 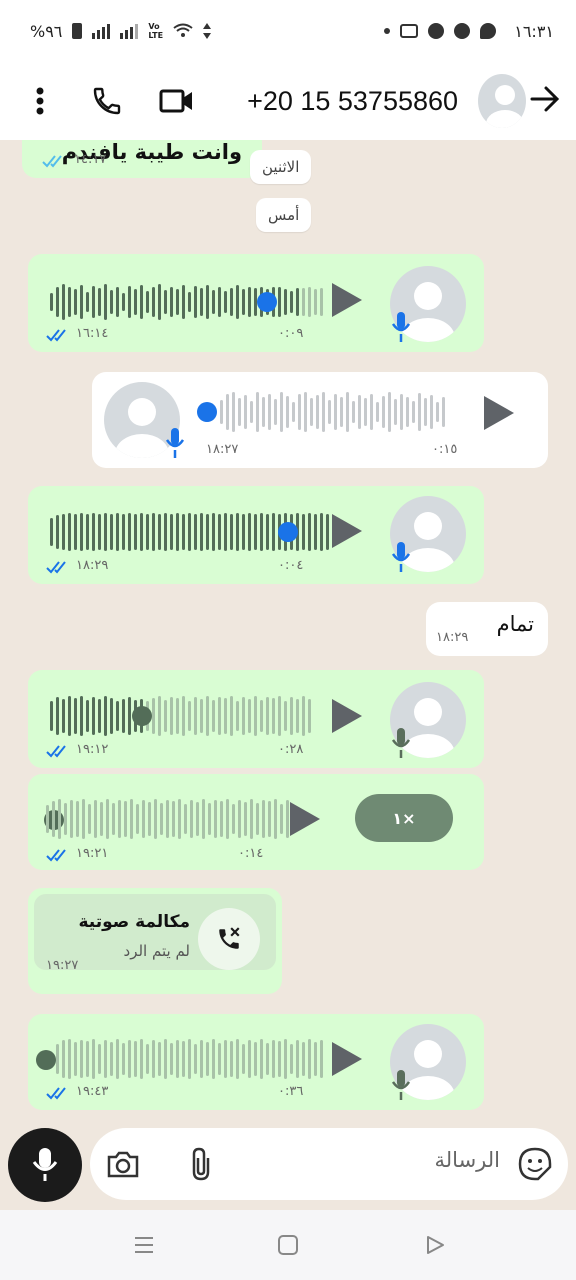 I want to click on recent-apps-icon, so click(x=144, y=1245).